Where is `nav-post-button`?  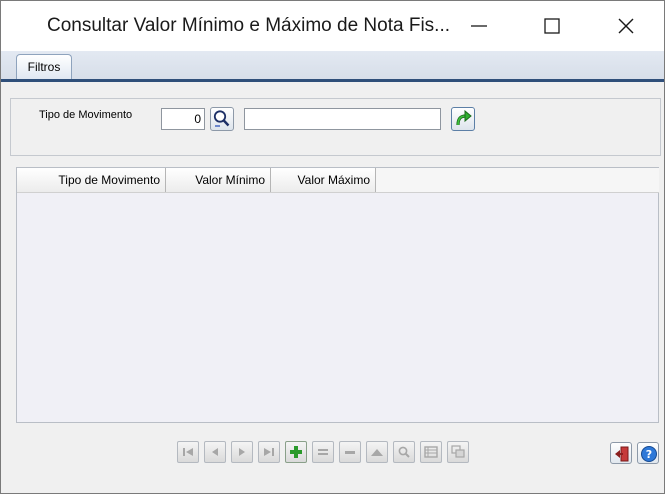 nav-post-button is located at coordinates (377, 452).